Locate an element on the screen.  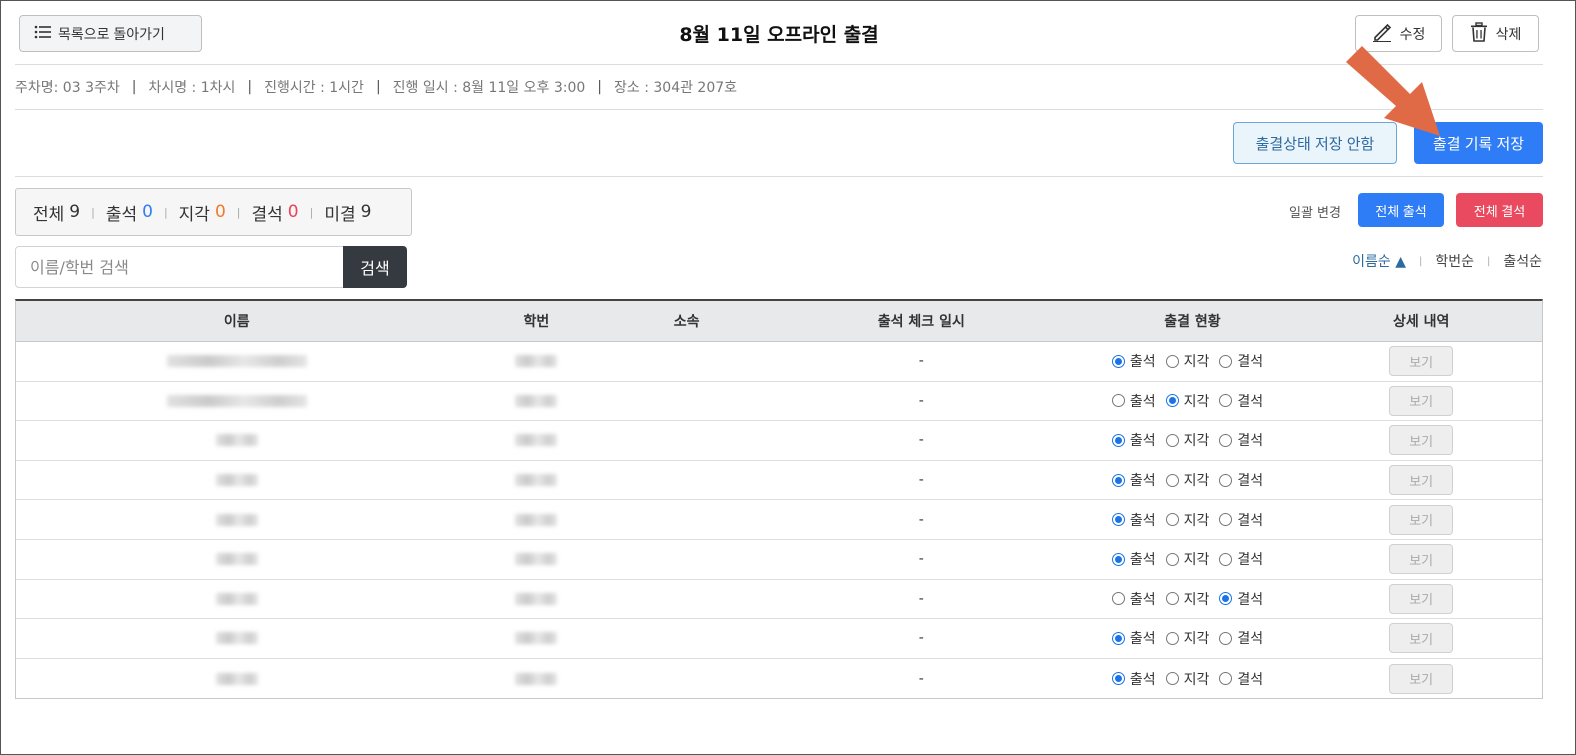
page-title: 8월 11일 오프라인 출결 is located at coordinates (779, 35).